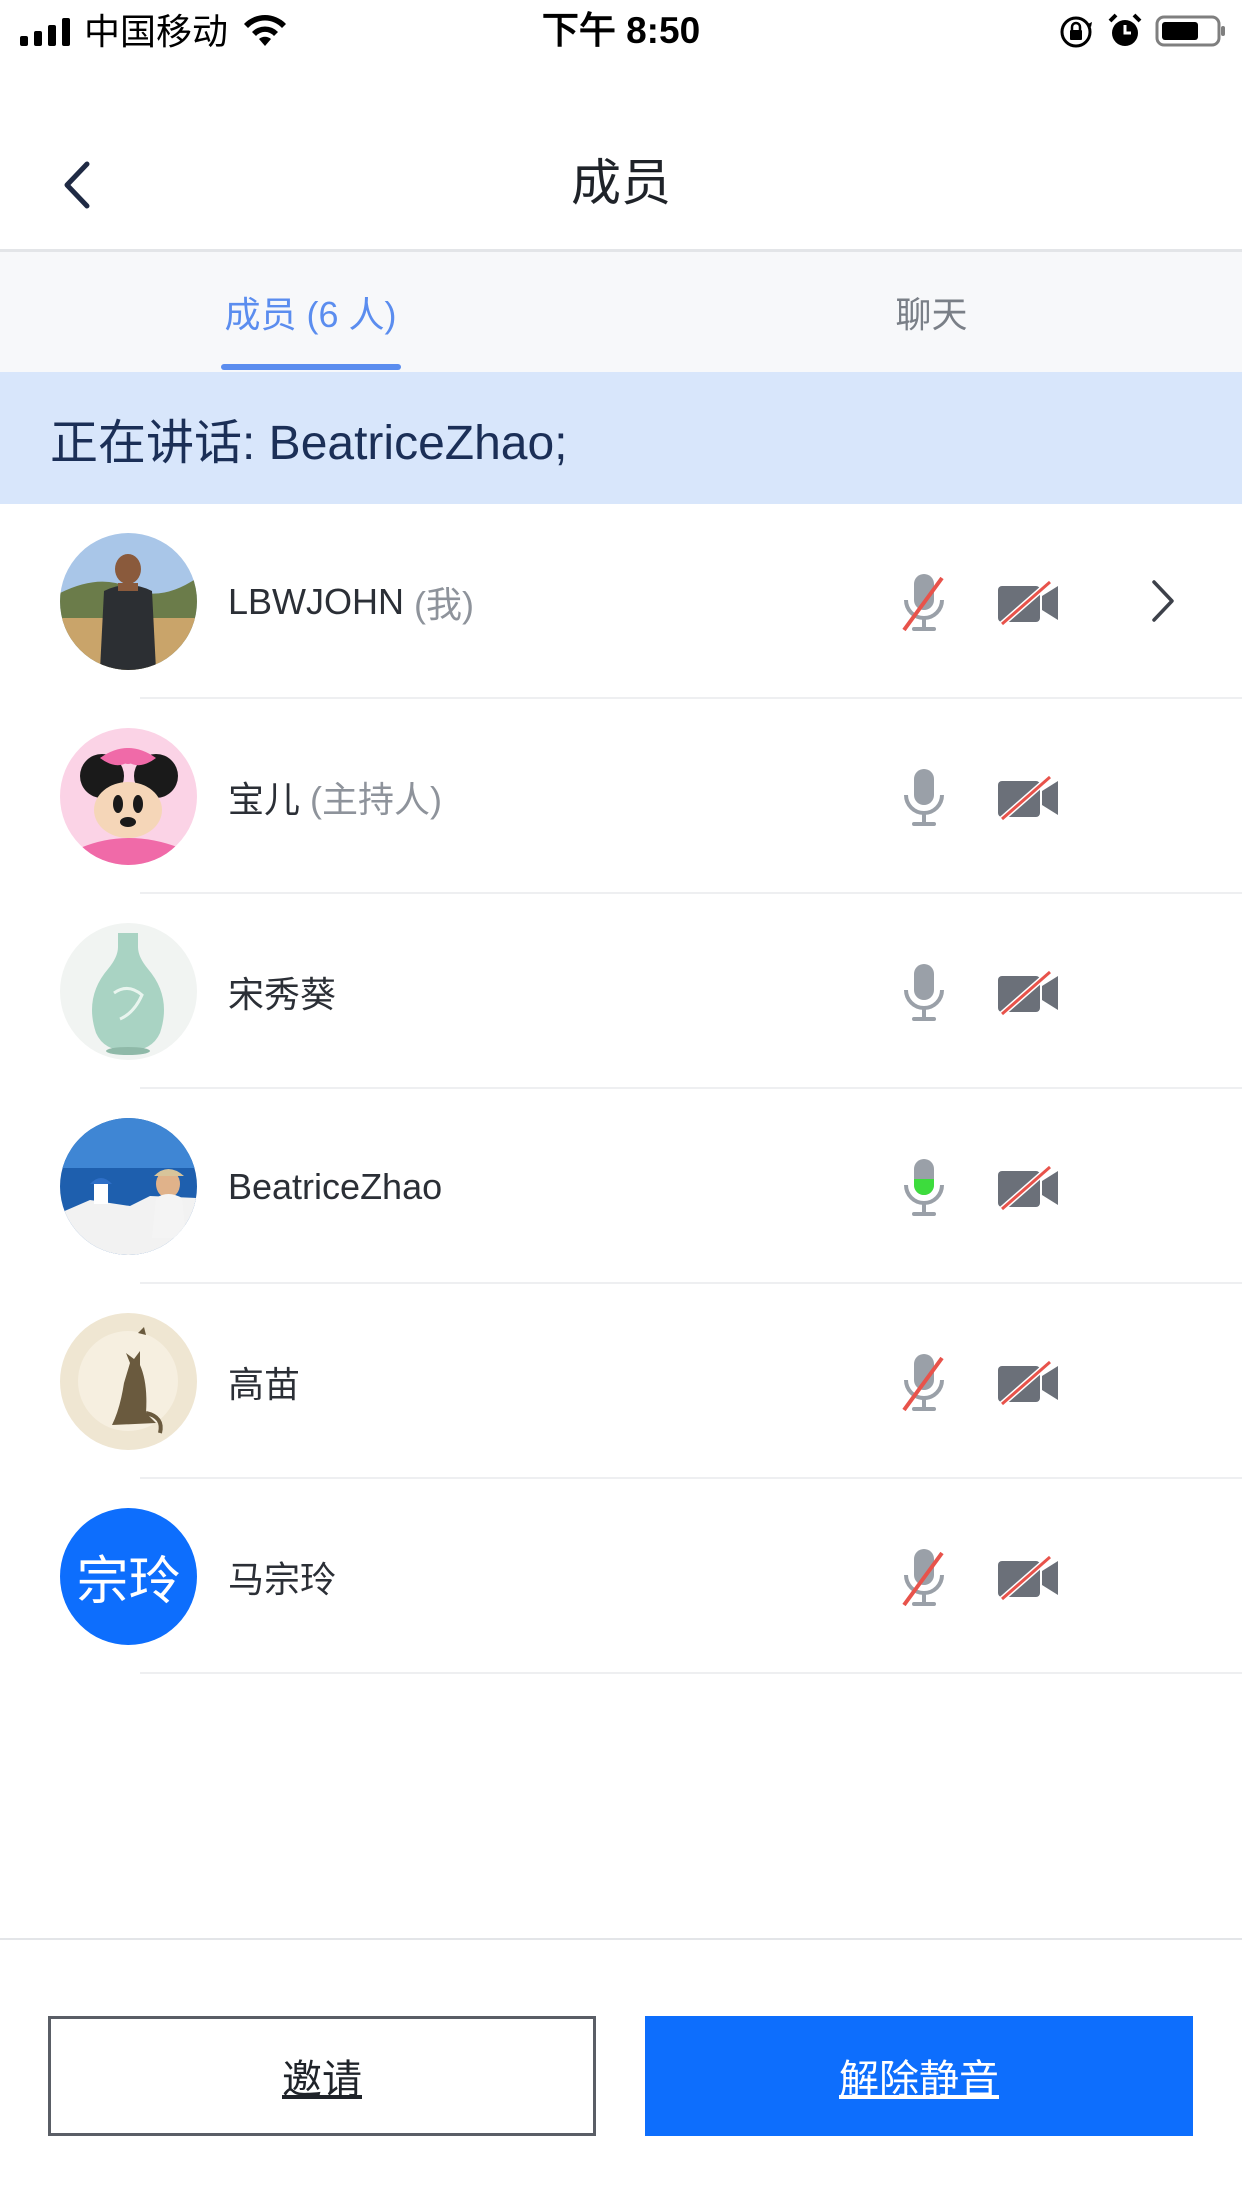 This screenshot has height=2208, width=1242. Describe the element at coordinates (621, 1186) in the screenshot. I see `member-row: BeatriceZhao` at that location.